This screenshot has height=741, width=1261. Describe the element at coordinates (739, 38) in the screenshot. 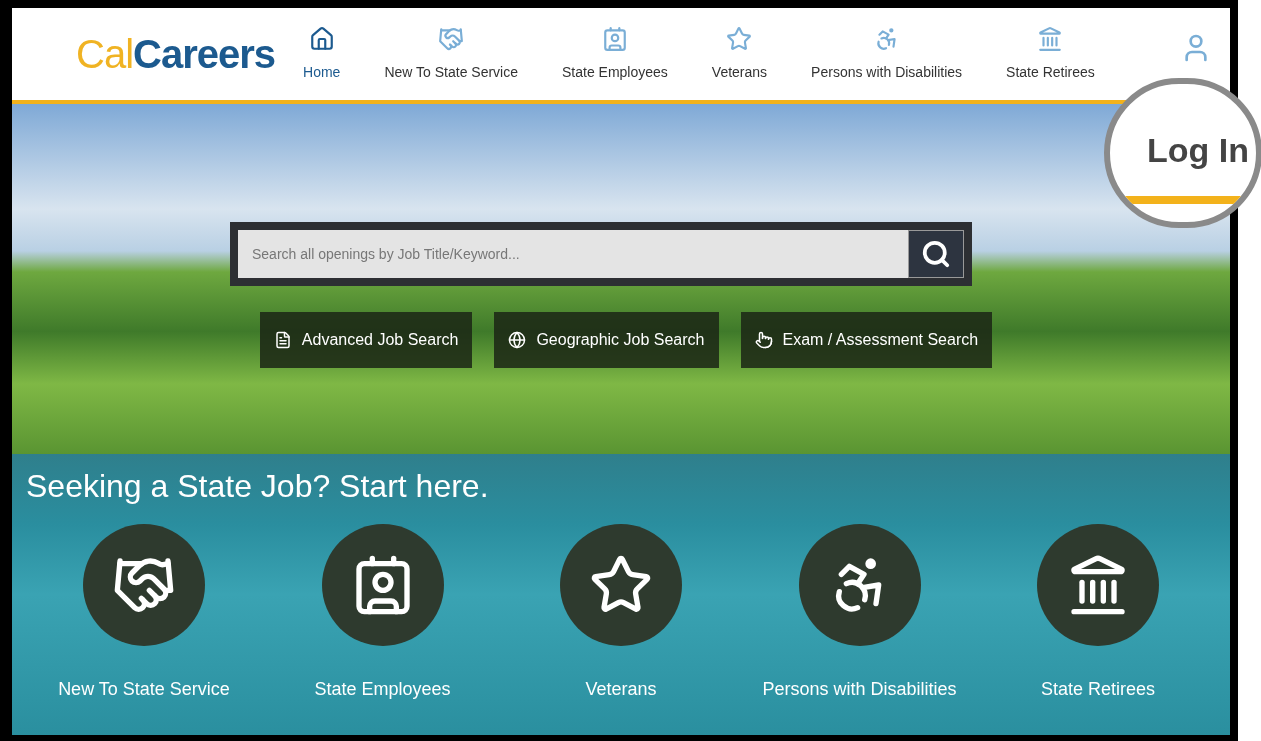

I see `star-icon` at that location.